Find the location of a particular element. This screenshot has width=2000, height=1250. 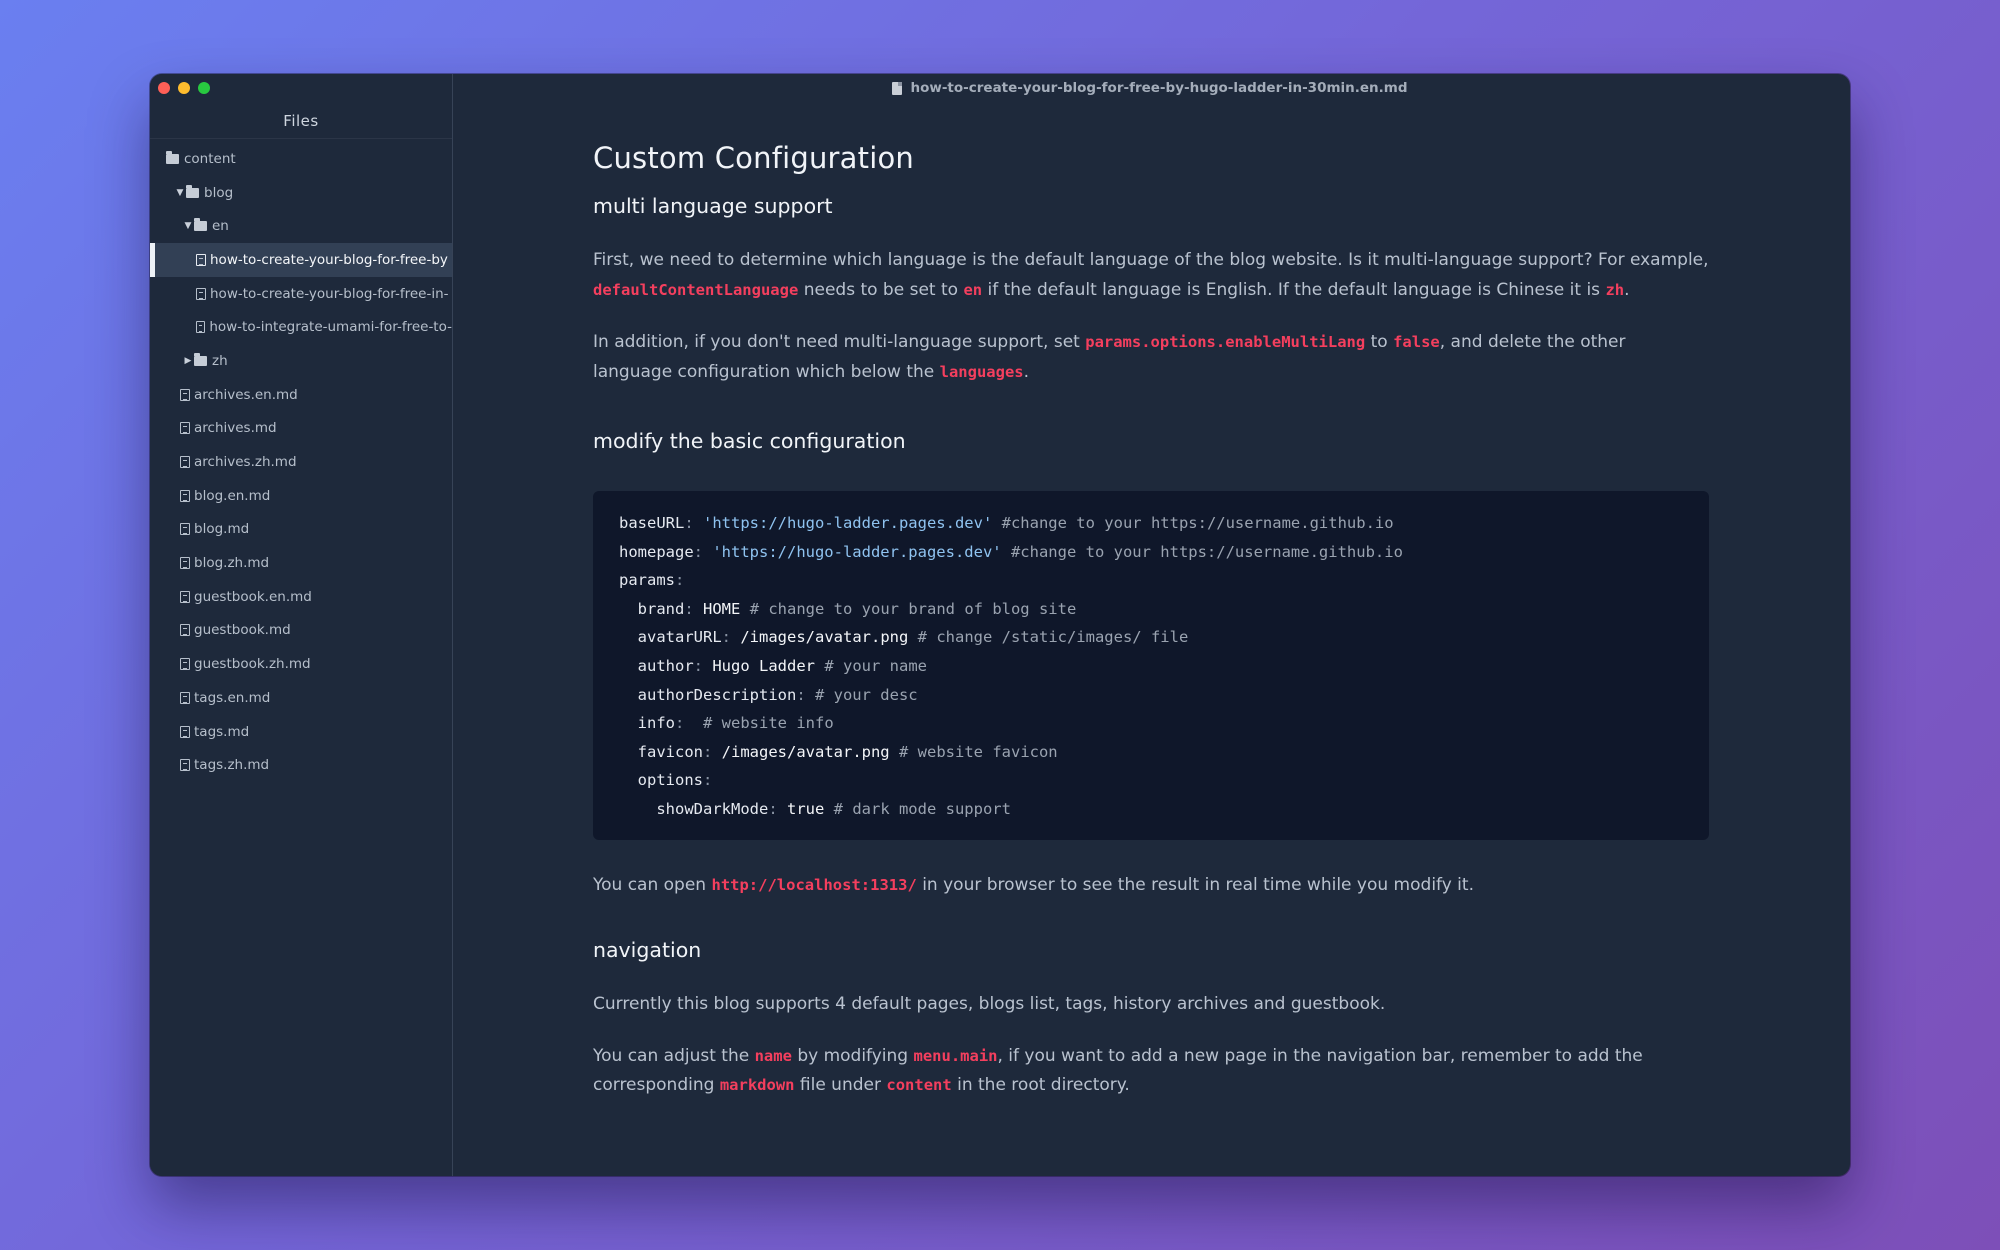

tree-item-label: blog is located at coordinates (219, 192).